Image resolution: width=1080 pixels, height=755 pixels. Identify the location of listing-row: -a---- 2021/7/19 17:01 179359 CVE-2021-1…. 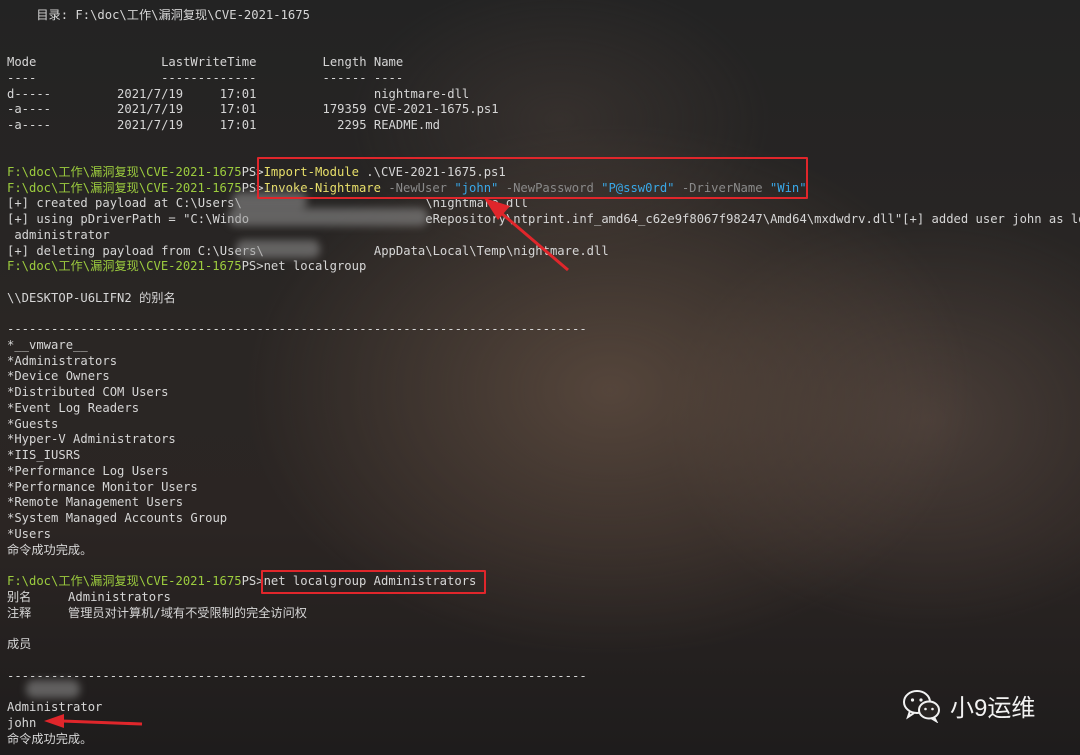
(253, 109).